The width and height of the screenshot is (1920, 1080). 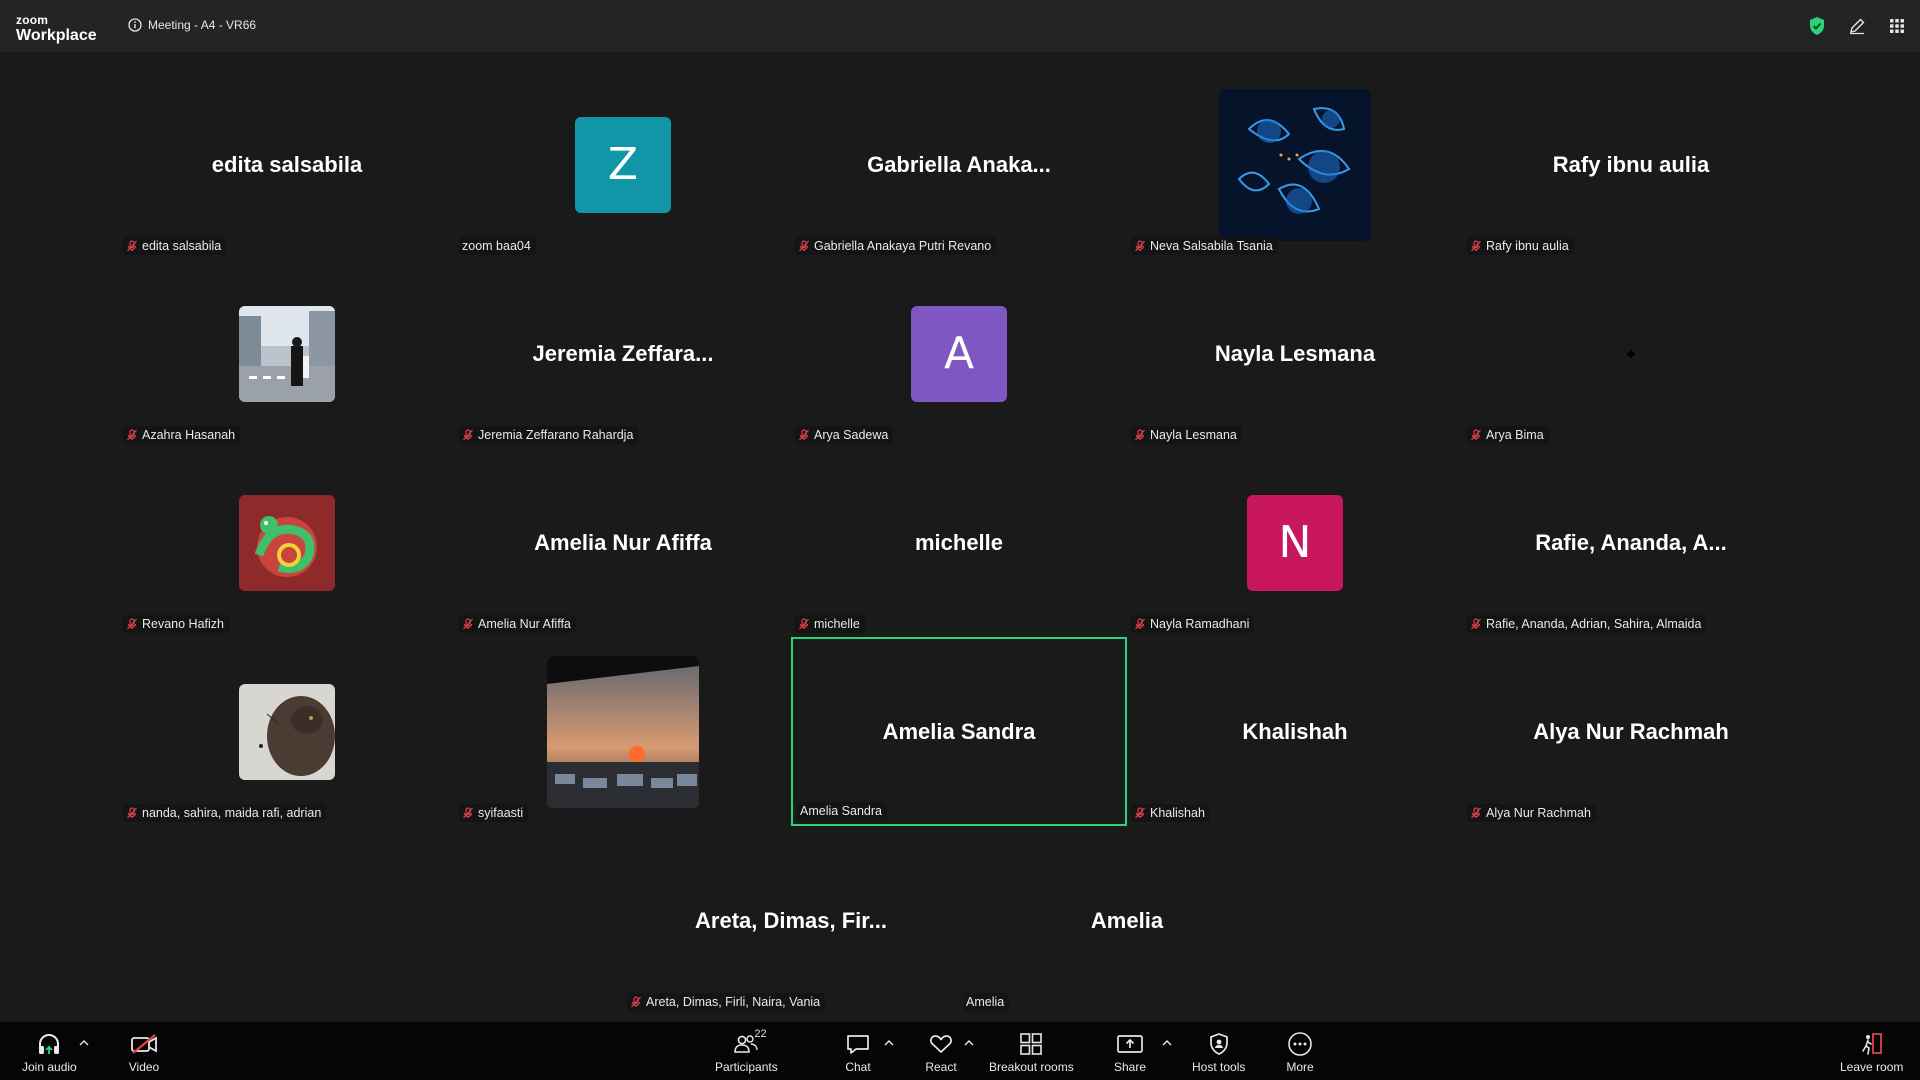 I want to click on video-button: Video, so click(x=144, y=1052).